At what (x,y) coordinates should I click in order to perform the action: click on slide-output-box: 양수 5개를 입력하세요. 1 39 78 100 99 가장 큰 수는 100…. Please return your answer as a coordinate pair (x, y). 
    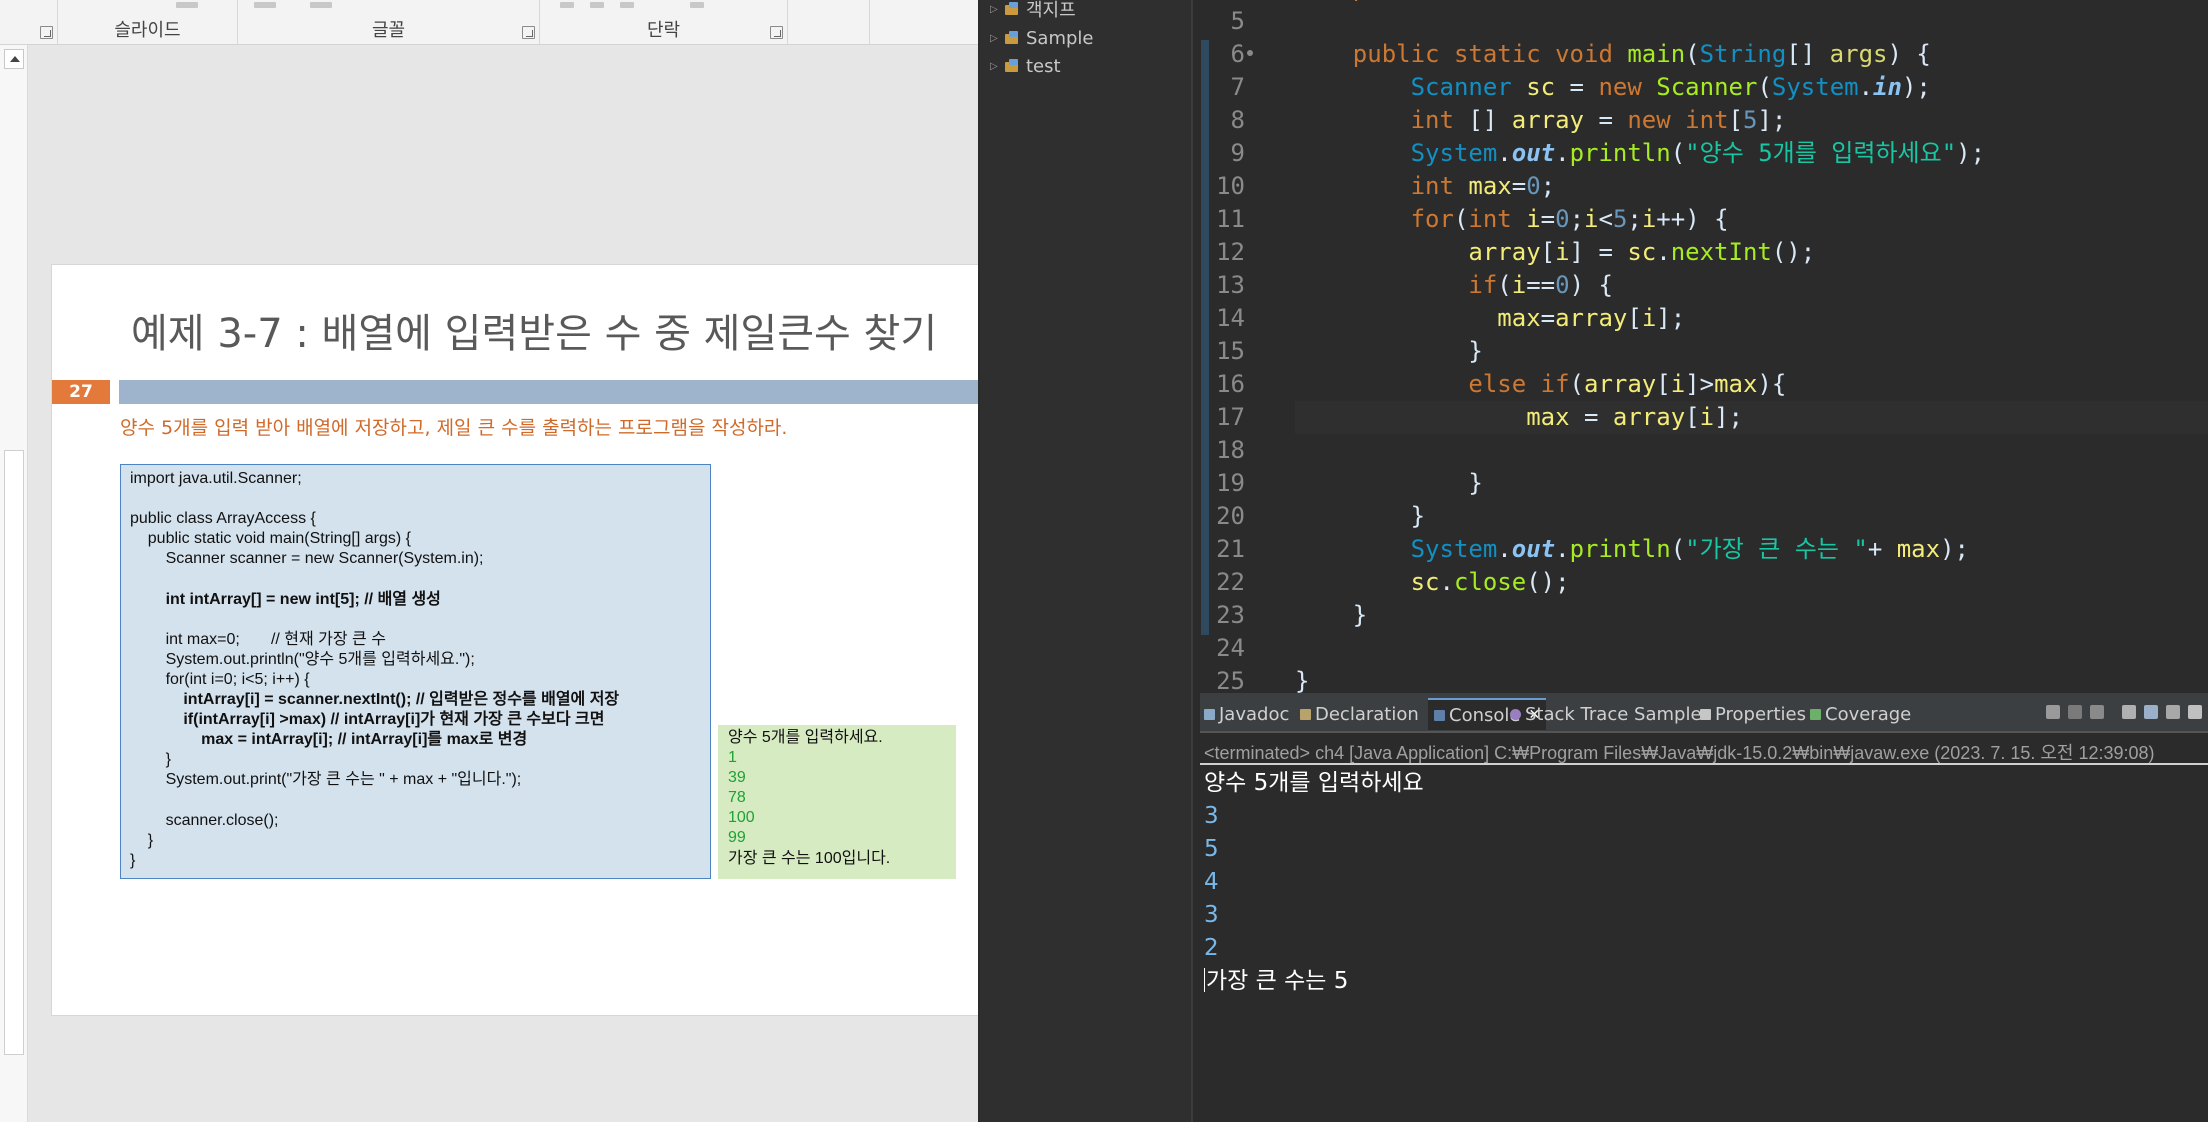
    Looking at the image, I should click on (837, 802).